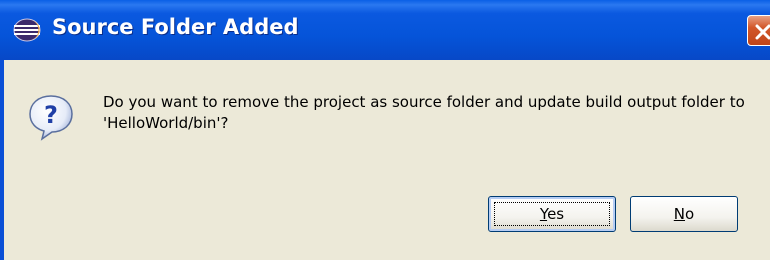  Describe the element at coordinates (27, 30) in the screenshot. I see `eclipse-icon` at that location.